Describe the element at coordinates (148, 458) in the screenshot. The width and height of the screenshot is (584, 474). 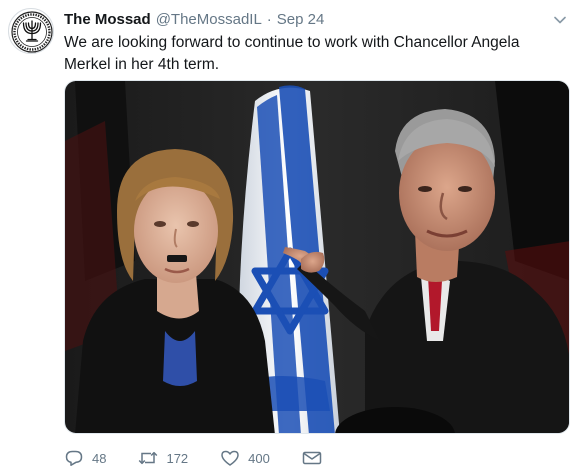
I see `retweet-icon` at that location.